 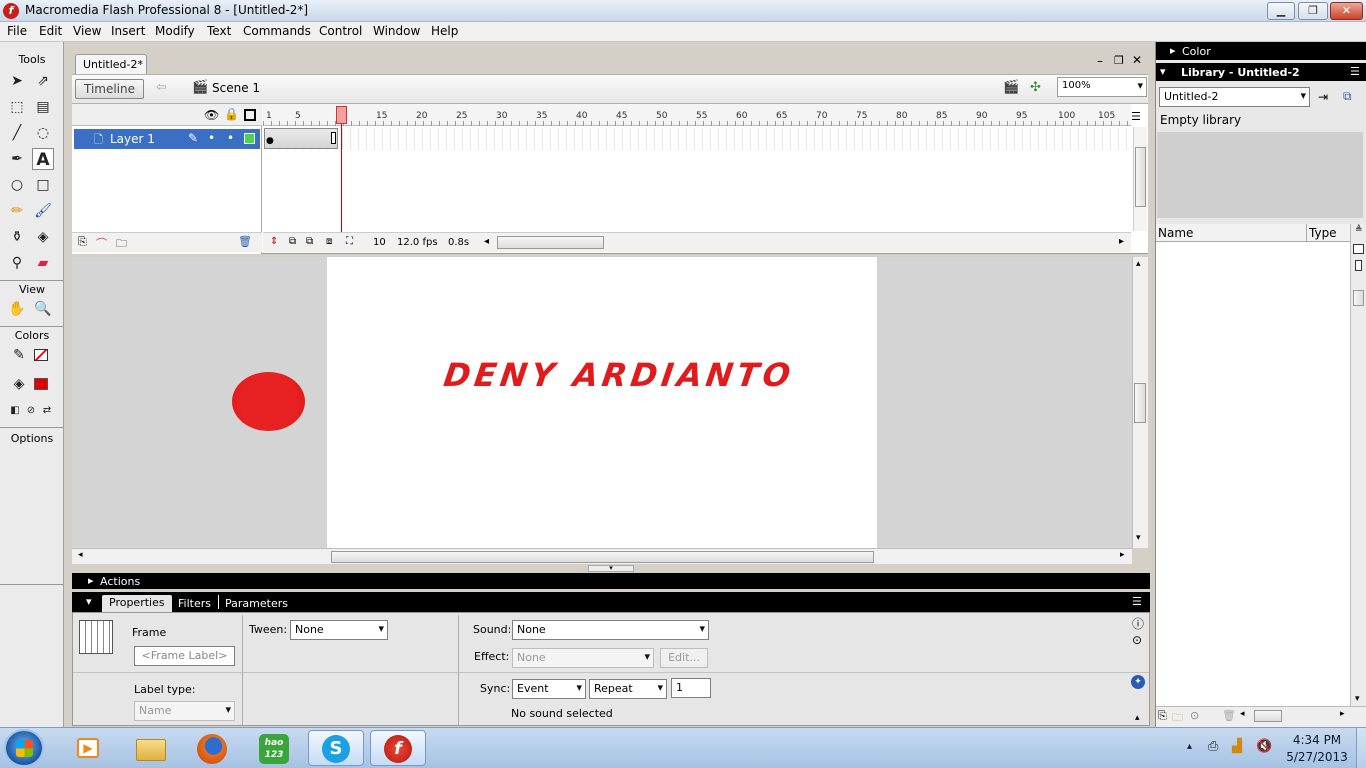 What do you see at coordinates (1011, 87) in the screenshot?
I see `edit-scene-icon: 🎬` at bounding box center [1011, 87].